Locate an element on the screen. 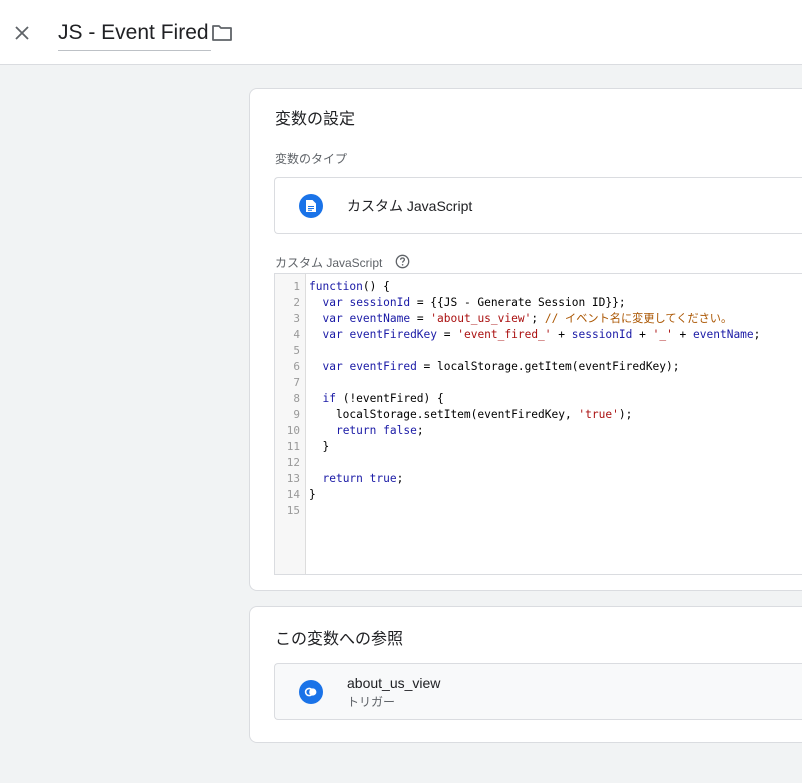 The image size is (802, 783). line-number-gutter: 1 2 3 4 5 6 7 8 9 10 11 12 13 14 15 is located at coordinates (290, 424).